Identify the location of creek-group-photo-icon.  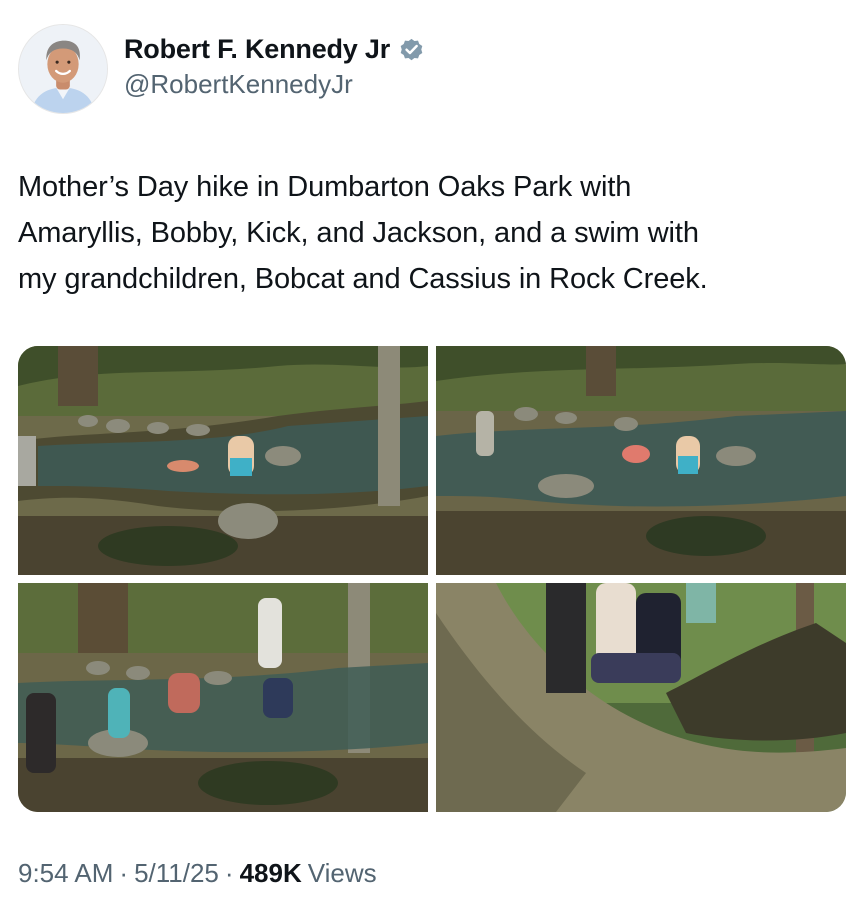
(223, 697).